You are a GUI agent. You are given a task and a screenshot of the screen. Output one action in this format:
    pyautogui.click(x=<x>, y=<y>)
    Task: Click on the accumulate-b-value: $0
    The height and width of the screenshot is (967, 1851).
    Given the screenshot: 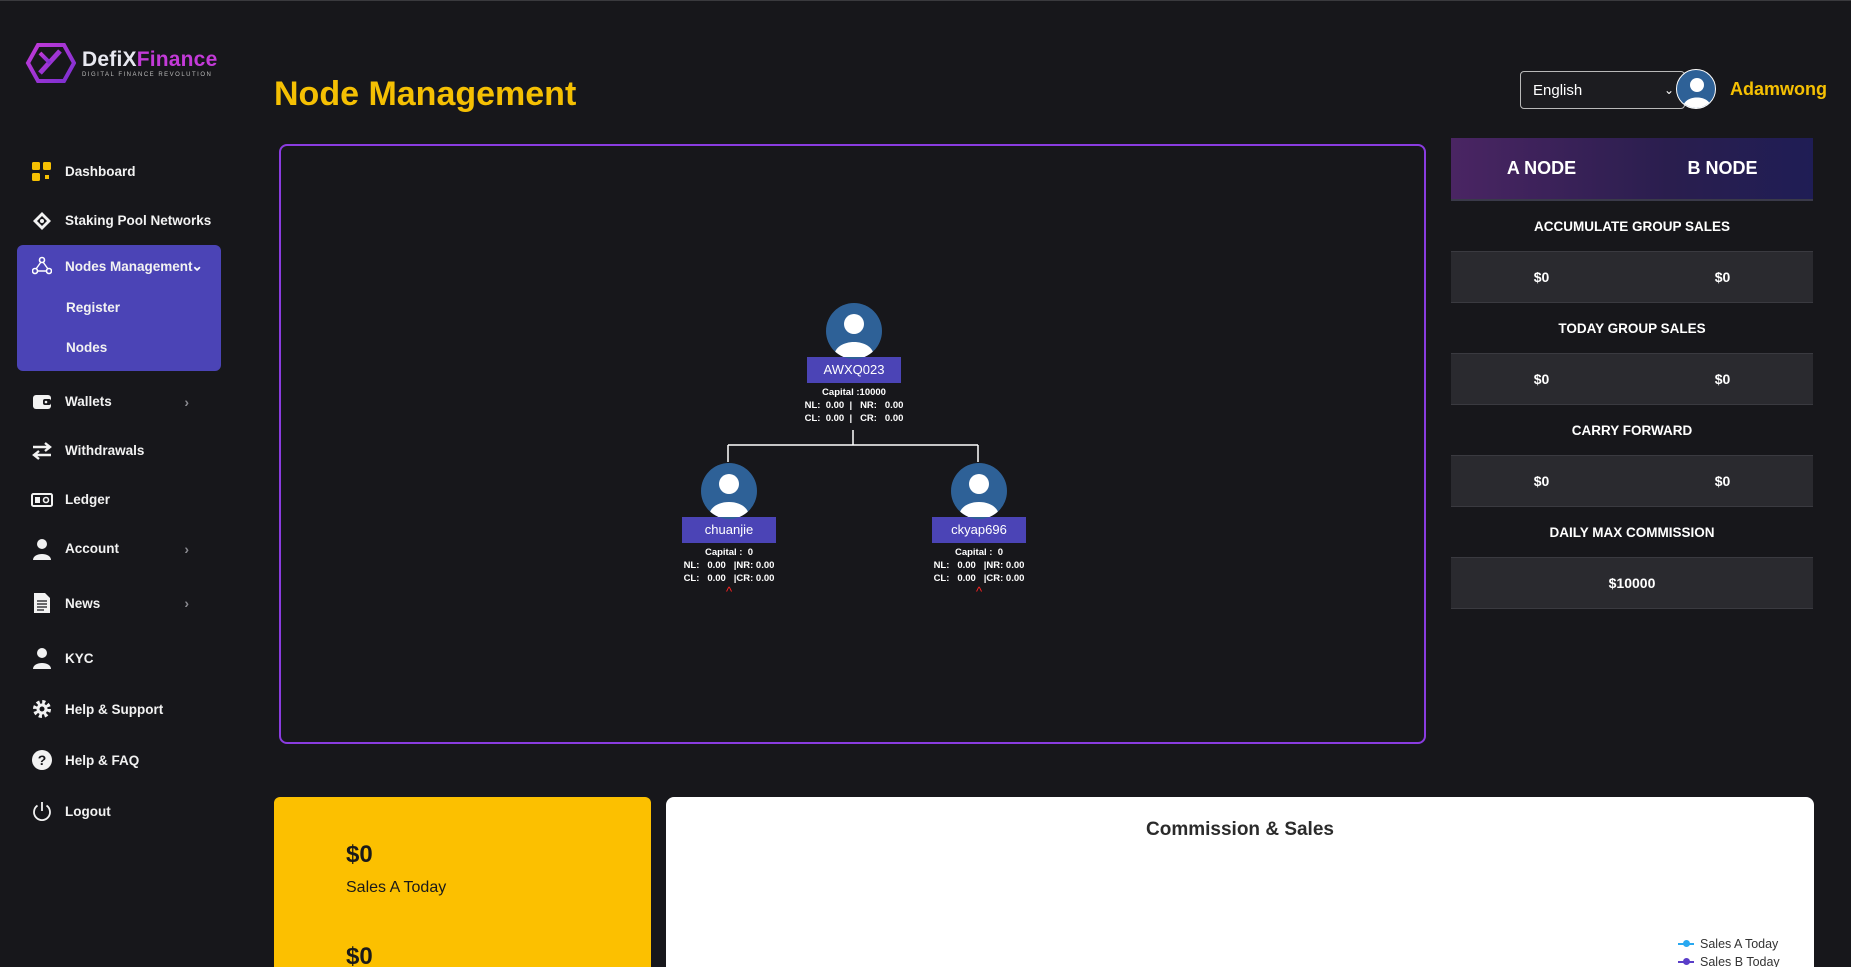 What is the action you would take?
    pyautogui.click(x=1722, y=277)
    